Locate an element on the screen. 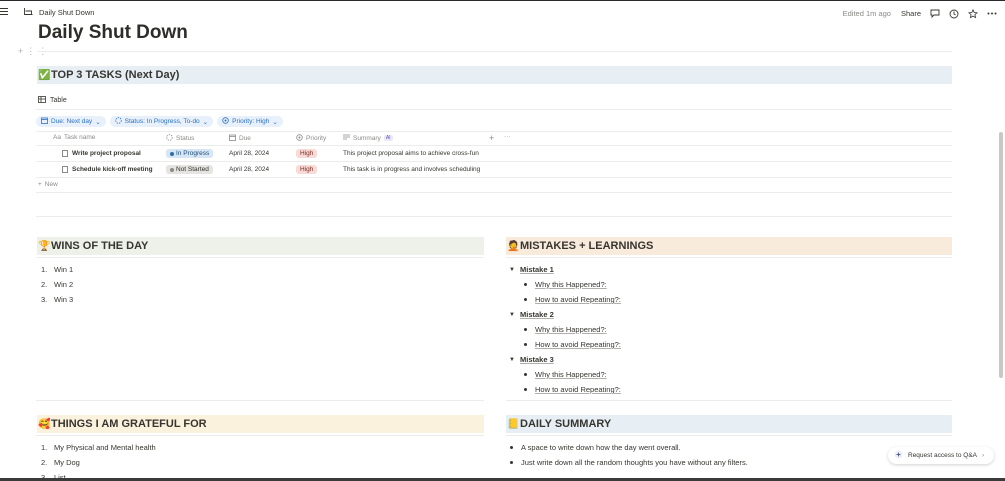  list-item-text: Why this Happened?: is located at coordinates (571, 329).